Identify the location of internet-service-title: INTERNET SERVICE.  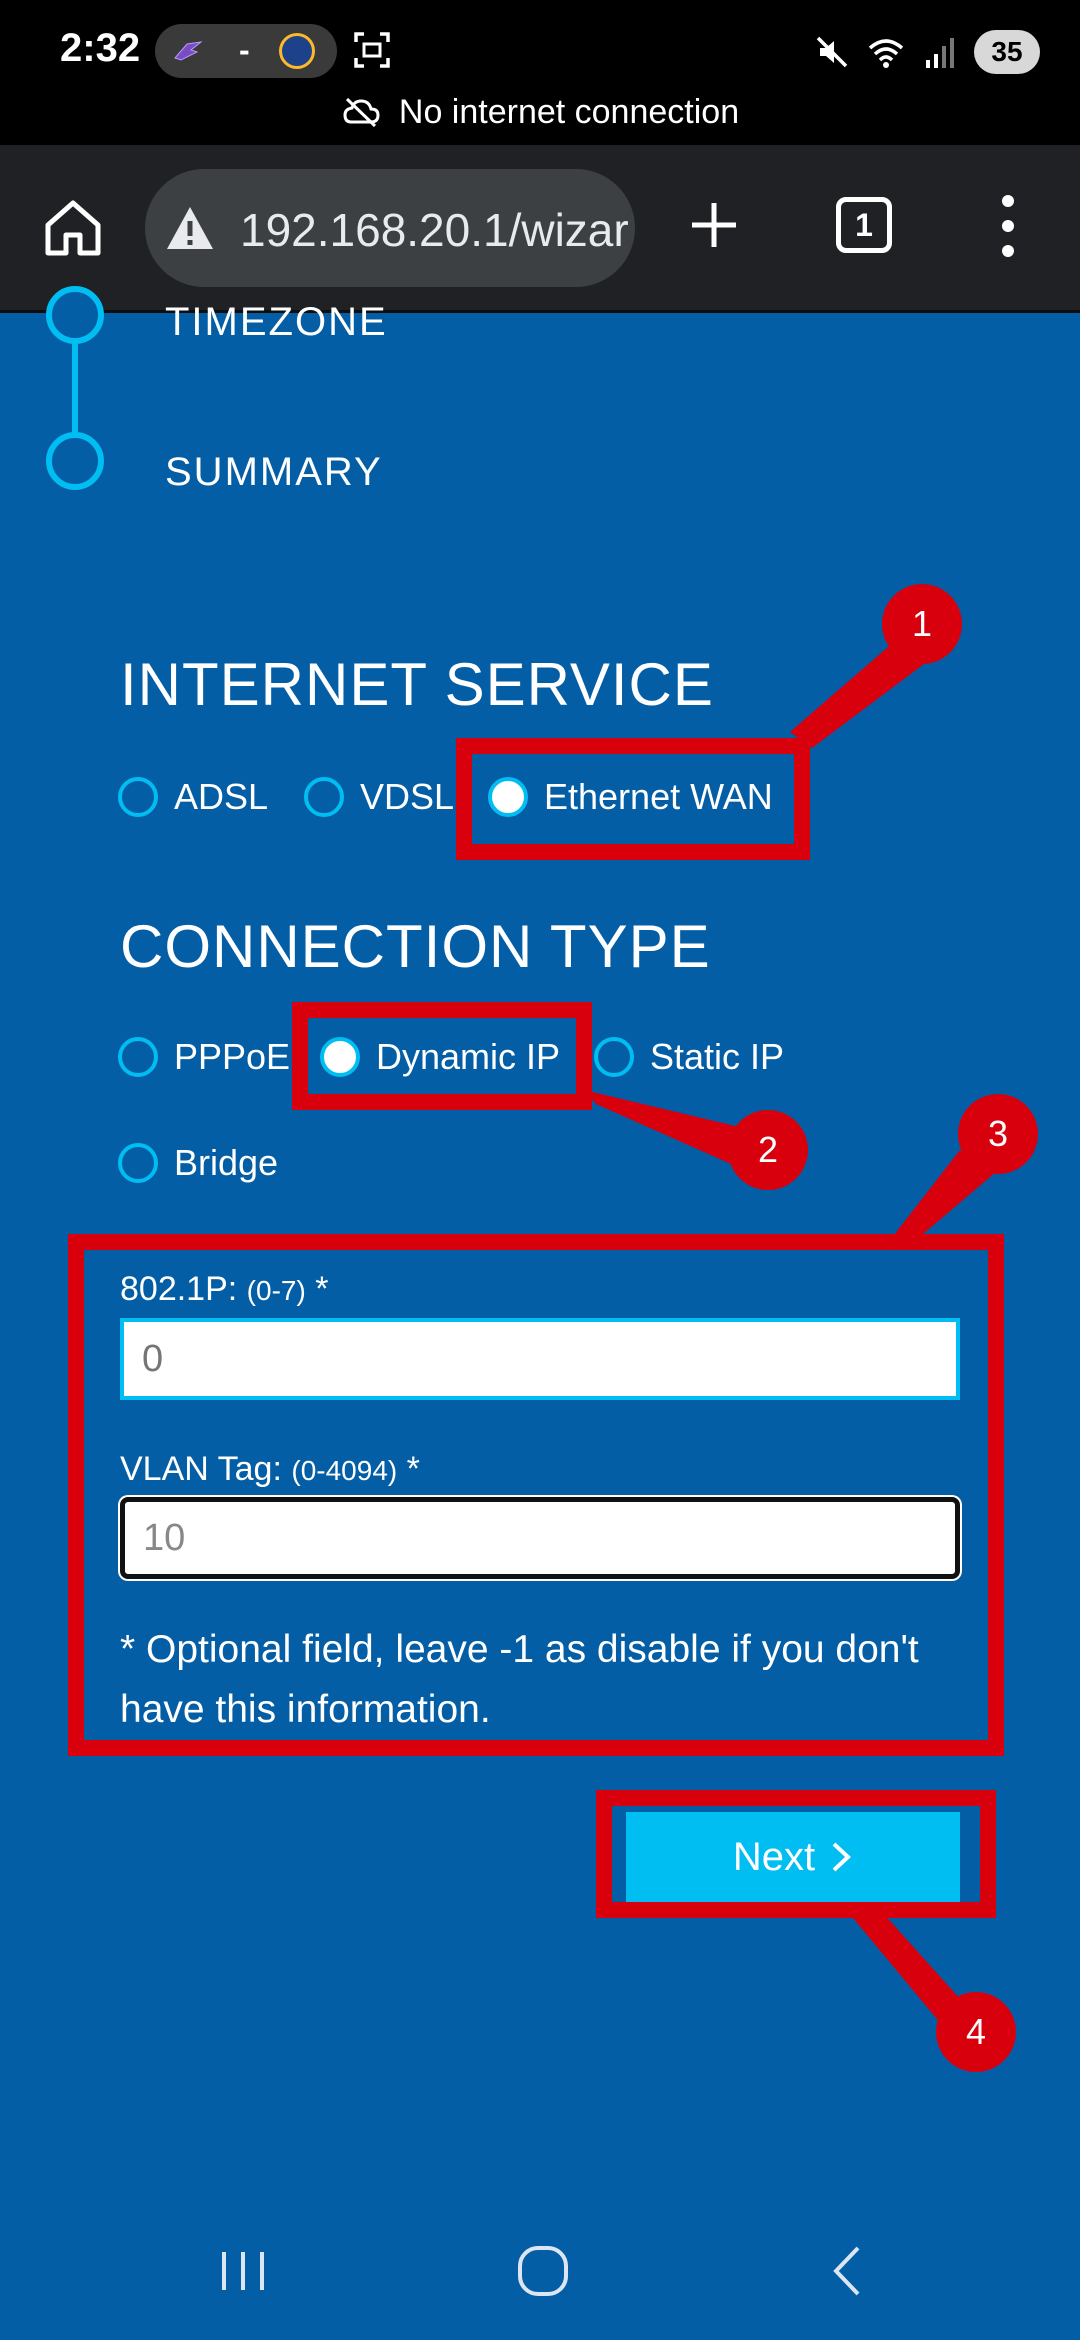
(417, 684).